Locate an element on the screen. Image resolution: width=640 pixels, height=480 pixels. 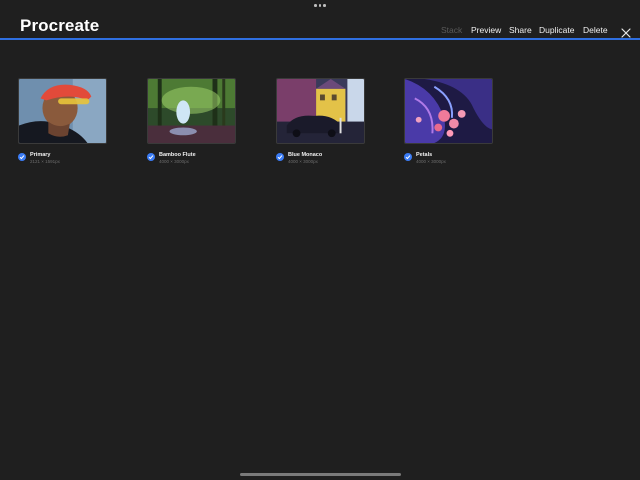
preview-button: Preview is located at coordinates (486, 30).